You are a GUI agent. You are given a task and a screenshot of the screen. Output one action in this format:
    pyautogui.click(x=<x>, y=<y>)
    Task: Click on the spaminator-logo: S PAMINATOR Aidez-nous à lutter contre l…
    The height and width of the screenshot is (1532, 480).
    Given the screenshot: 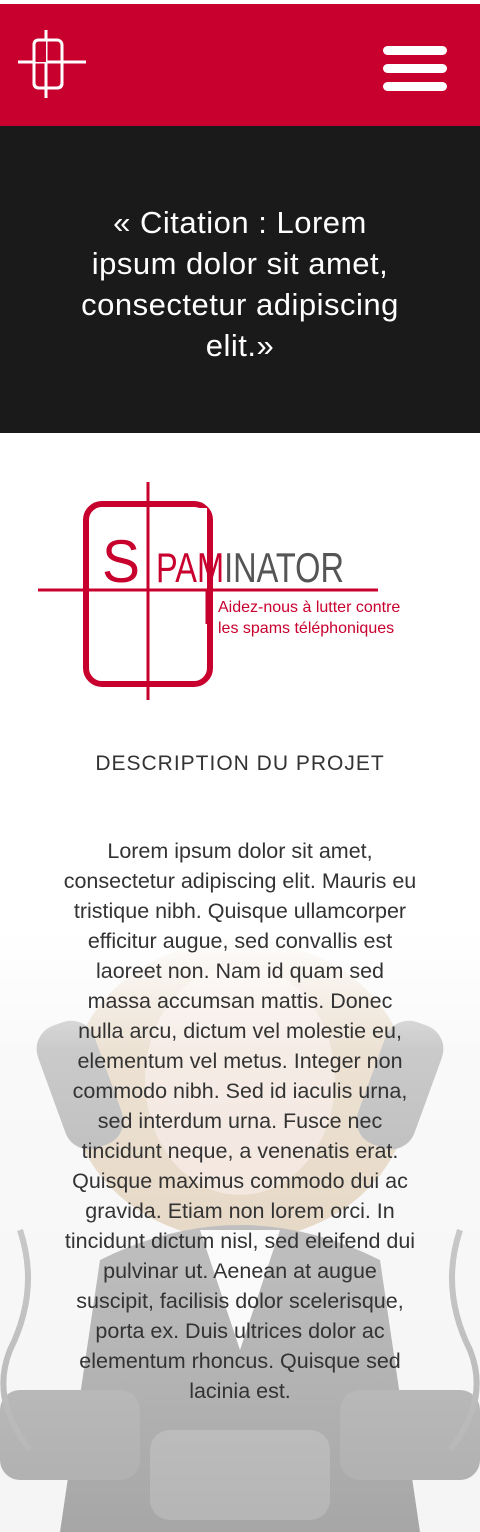 What is the action you would take?
    pyautogui.click(x=219, y=591)
    